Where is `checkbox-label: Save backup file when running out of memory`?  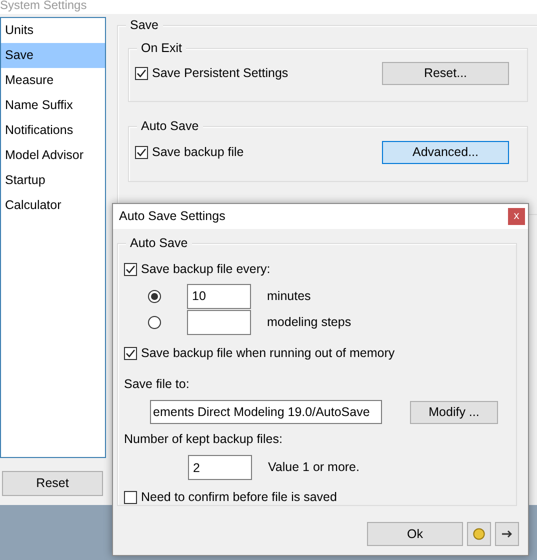 checkbox-label: Save backup file when running out of memory is located at coordinates (268, 353).